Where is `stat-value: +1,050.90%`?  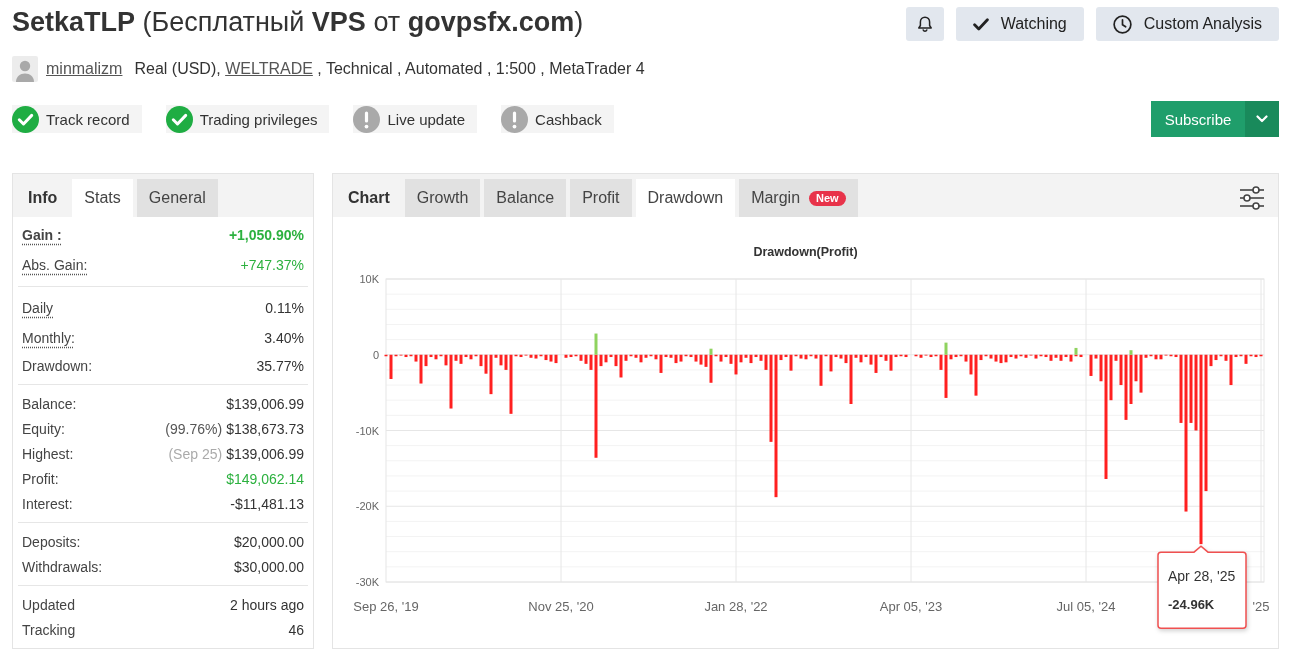
stat-value: +1,050.90% is located at coordinates (266, 235).